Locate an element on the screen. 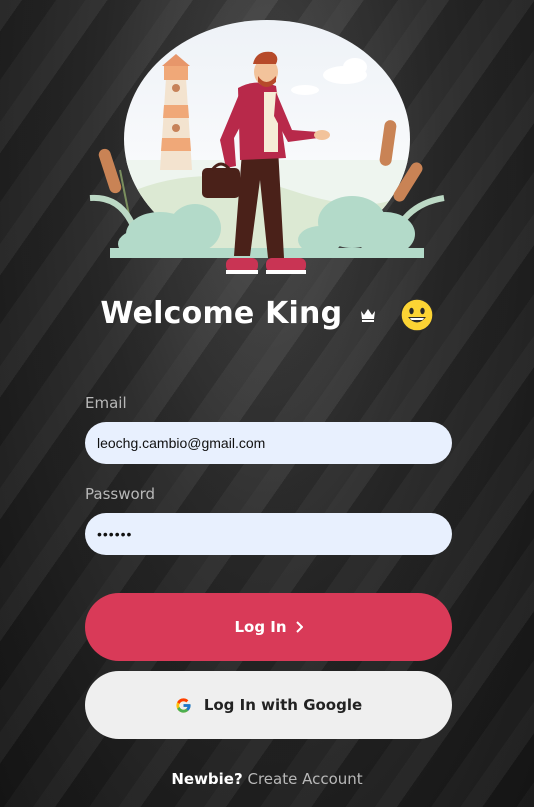  lighthouse is located at coordinates (176, 112).